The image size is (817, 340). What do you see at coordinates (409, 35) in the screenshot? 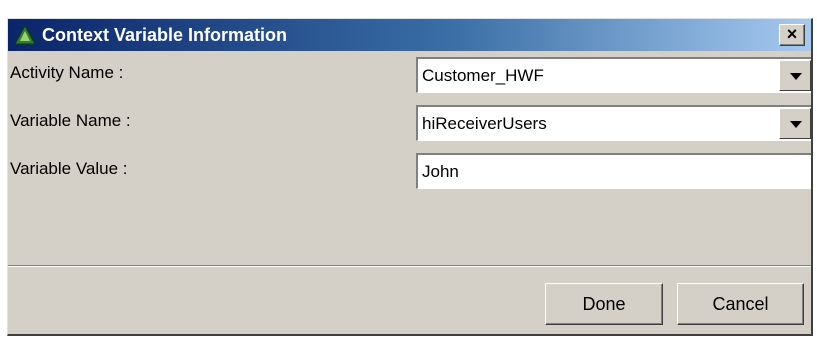
I see `title-bar: Context Variable Information ×` at bounding box center [409, 35].